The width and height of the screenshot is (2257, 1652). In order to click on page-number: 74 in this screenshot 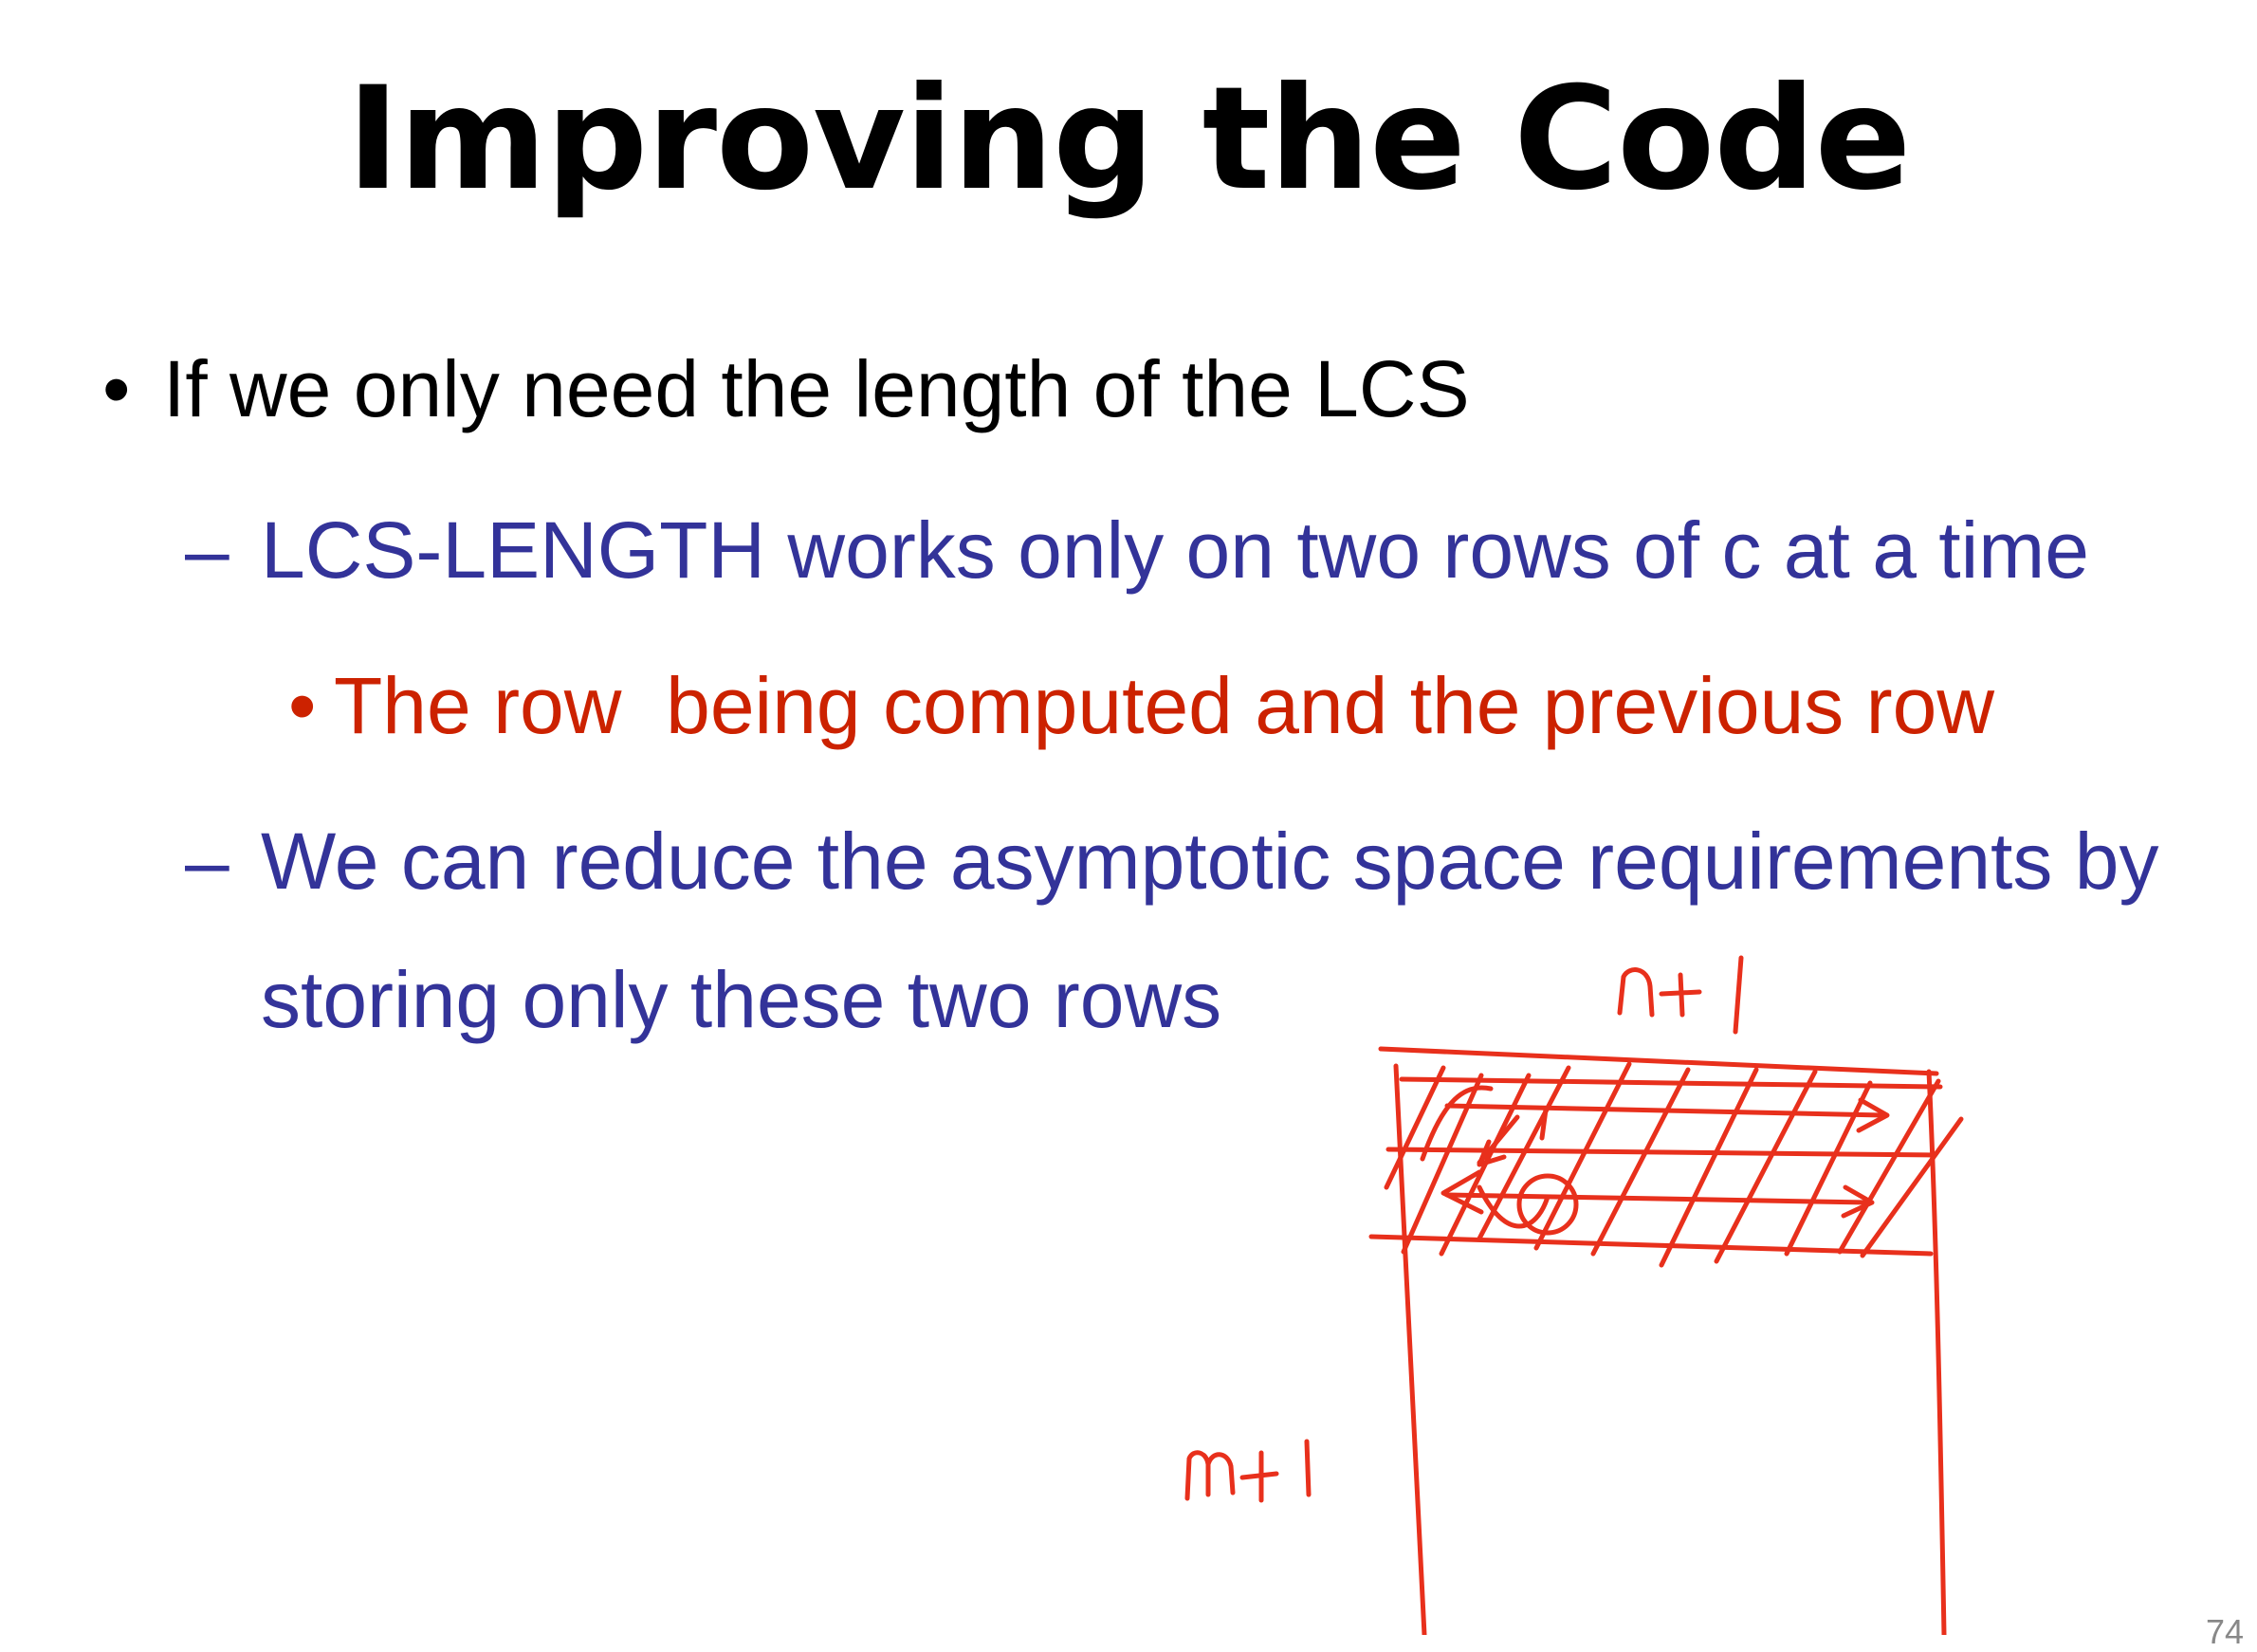, I will do `click(2224, 1631)`.